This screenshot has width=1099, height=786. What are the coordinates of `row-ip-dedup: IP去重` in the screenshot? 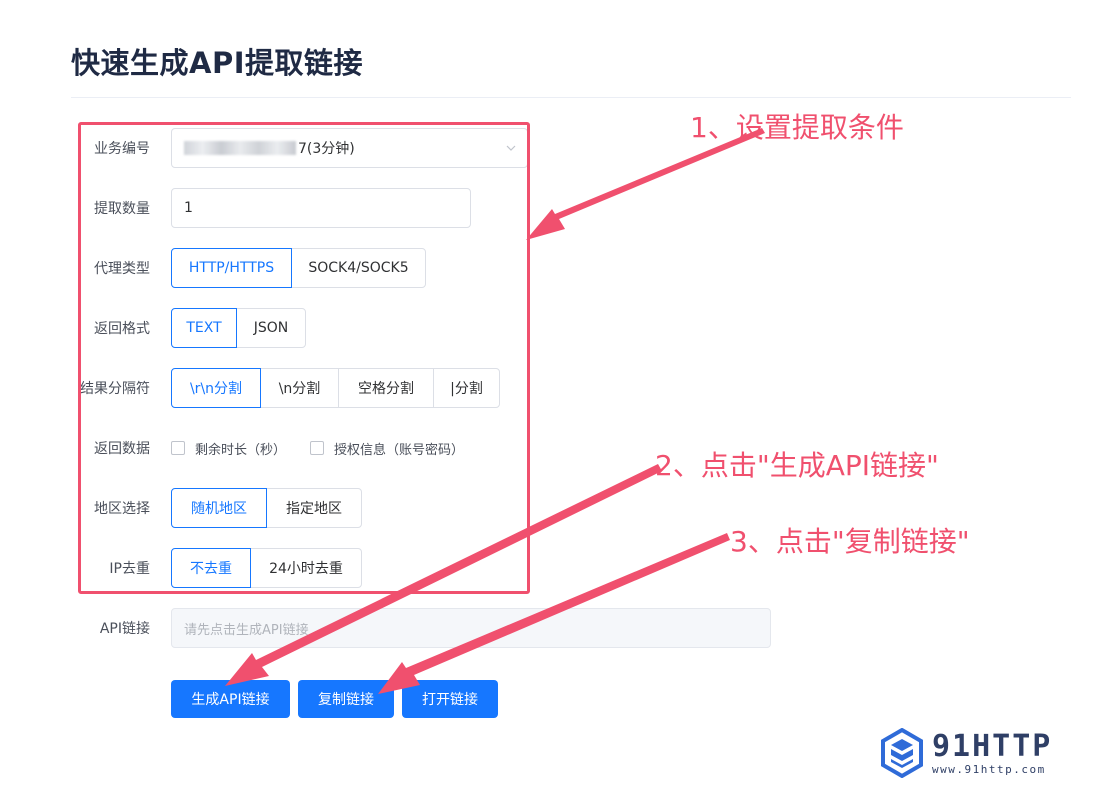 It's located at (115, 568).